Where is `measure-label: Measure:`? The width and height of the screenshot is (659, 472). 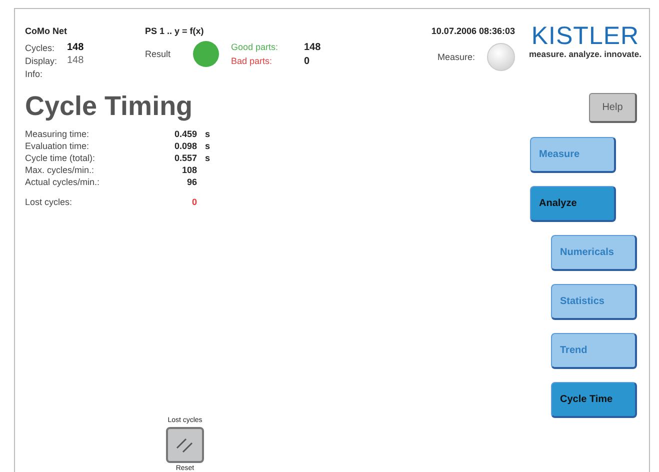
measure-label: Measure: is located at coordinates (456, 57).